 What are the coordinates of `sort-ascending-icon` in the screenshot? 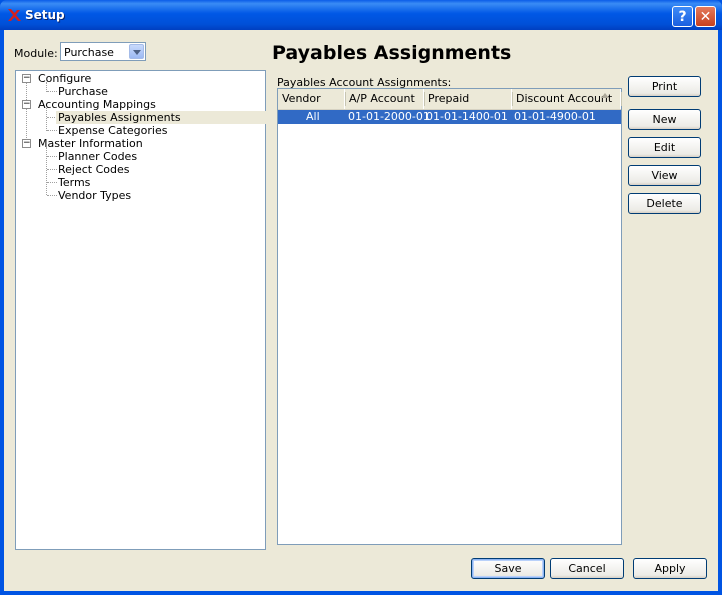 It's located at (605, 95).